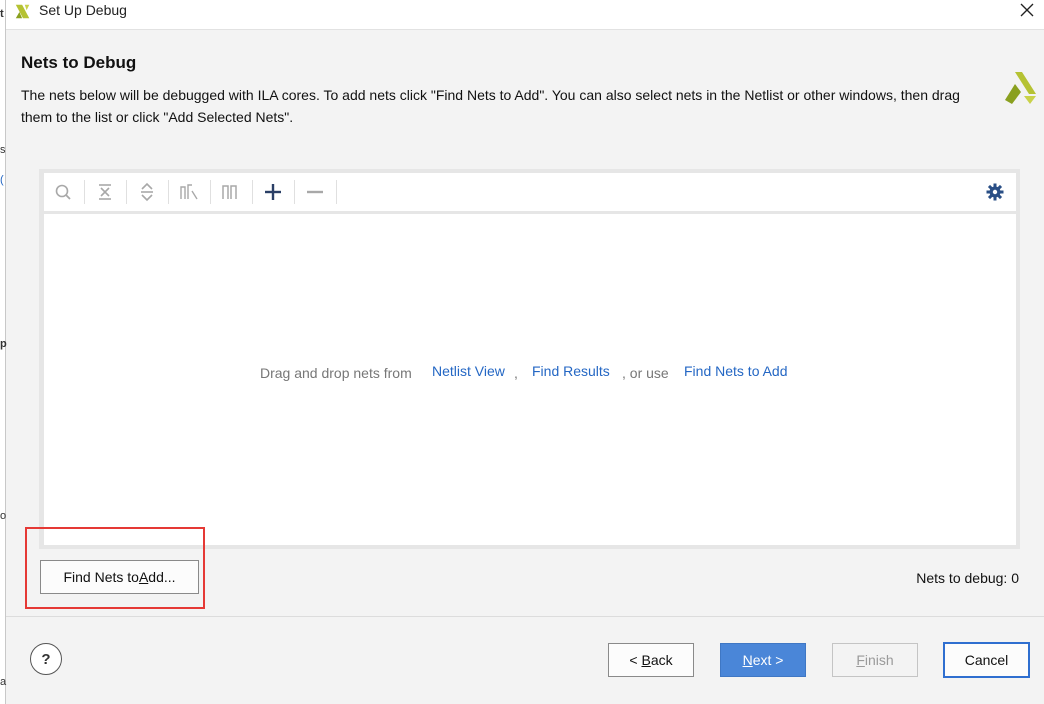  Describe the element at coordinates (83, 10) in the screenshot. I see `dialog-title: Set Up Debug` at that location.